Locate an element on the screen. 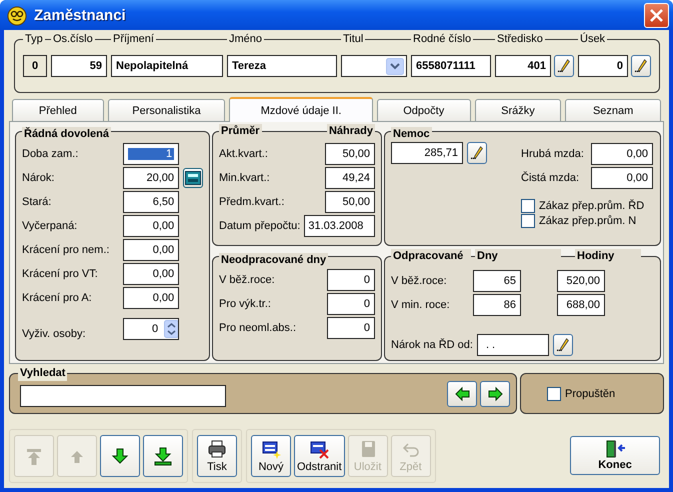  field-label: Nárok na ŘD od: is located at coordinates (432, 345).